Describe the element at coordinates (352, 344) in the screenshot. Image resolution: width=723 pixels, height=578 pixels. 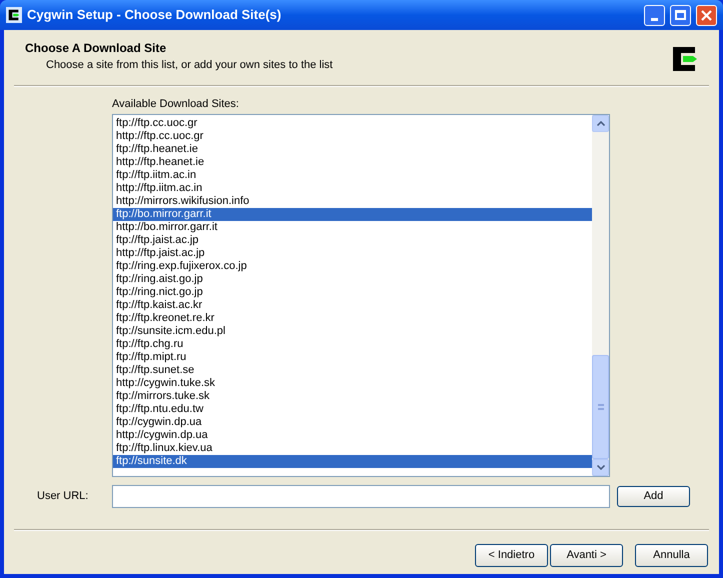
I see `site-list-item: ftp://ftp.chg.ru` at that location.